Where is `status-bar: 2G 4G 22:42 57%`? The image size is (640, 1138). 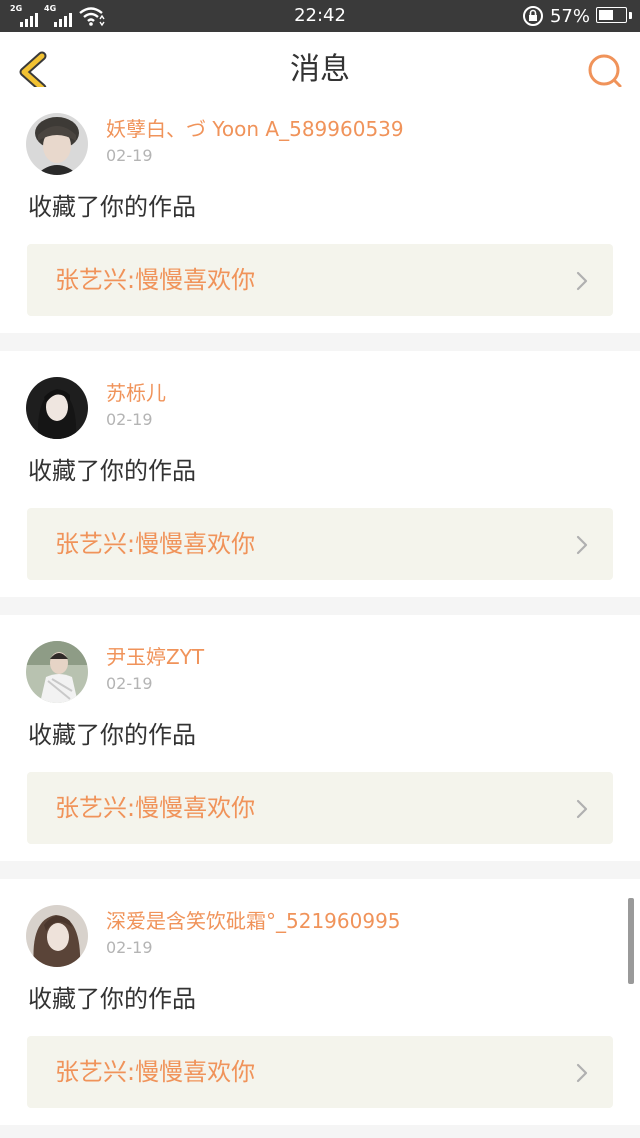
status-bar: 2G 4G 22:42 57% is located at coordinates (320, 16).